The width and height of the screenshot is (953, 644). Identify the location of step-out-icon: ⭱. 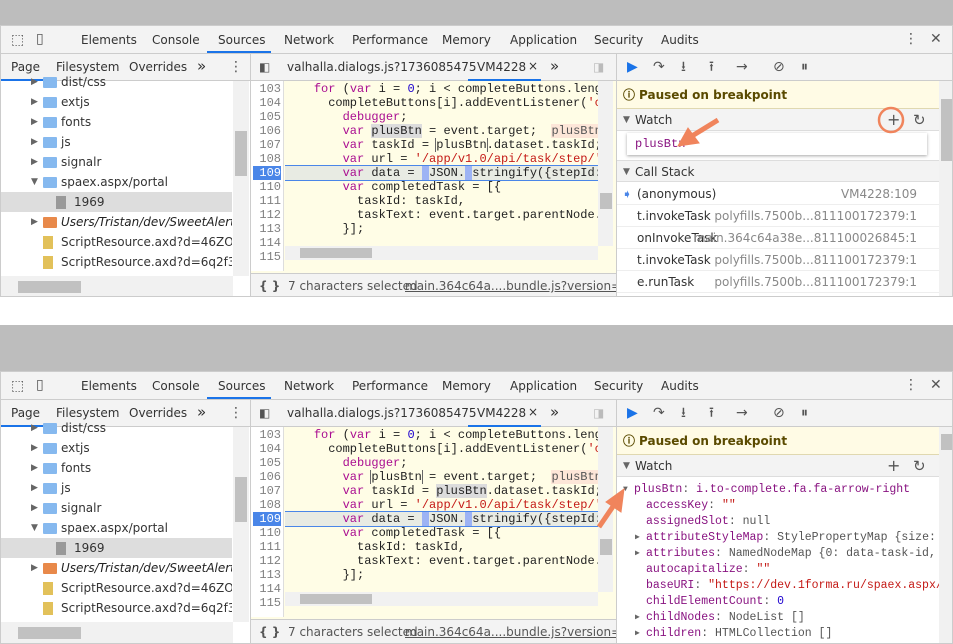
(711, 67).